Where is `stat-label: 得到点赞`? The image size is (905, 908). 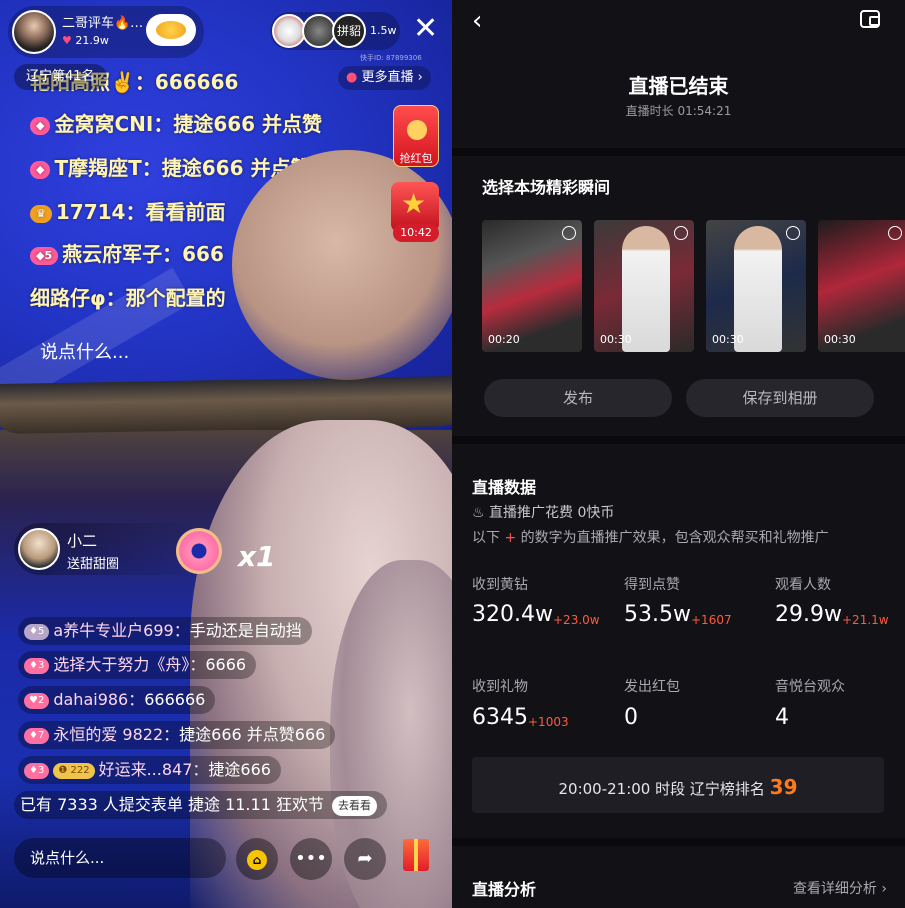
stat-label: 得到点赞 is located at coordinates (652, 585).